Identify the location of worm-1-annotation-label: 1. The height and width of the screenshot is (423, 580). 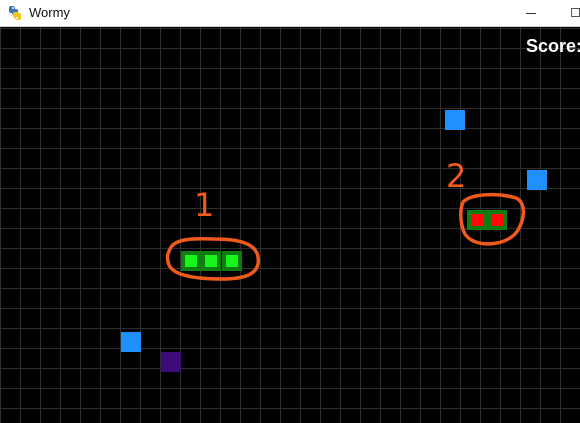
(204, 205).